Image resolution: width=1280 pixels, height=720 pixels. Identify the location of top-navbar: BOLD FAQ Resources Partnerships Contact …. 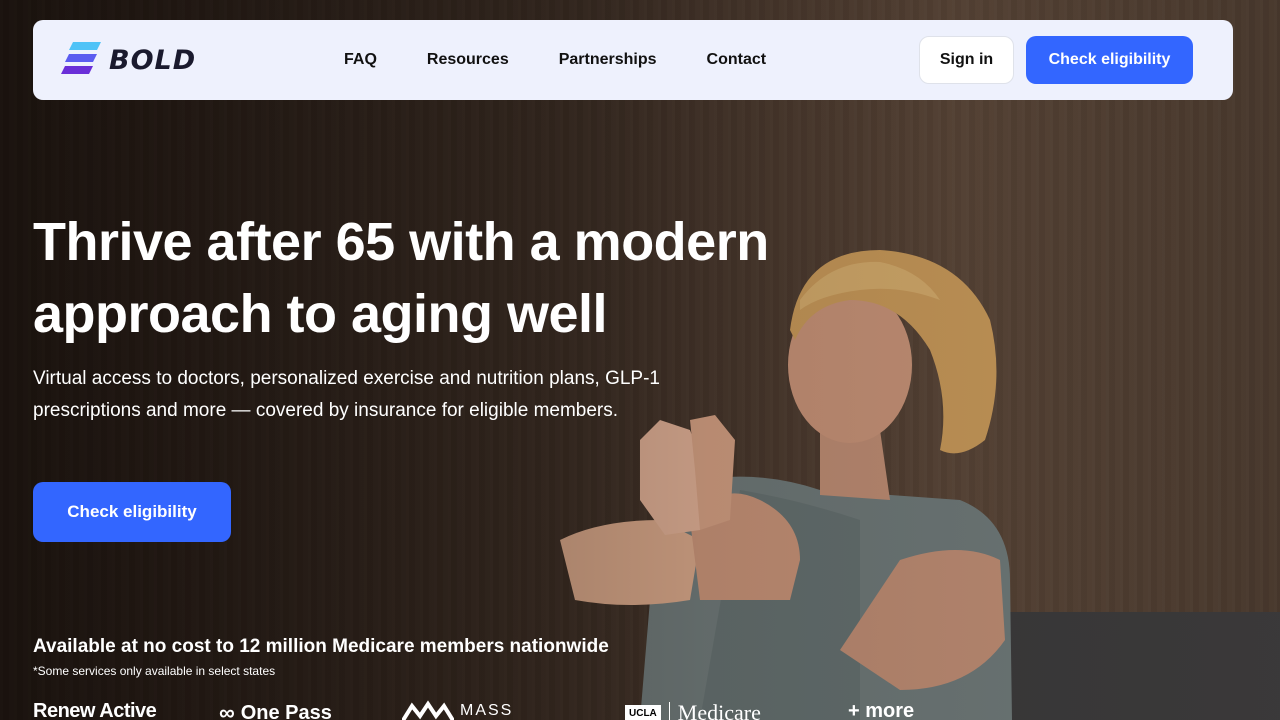
(633, 60).